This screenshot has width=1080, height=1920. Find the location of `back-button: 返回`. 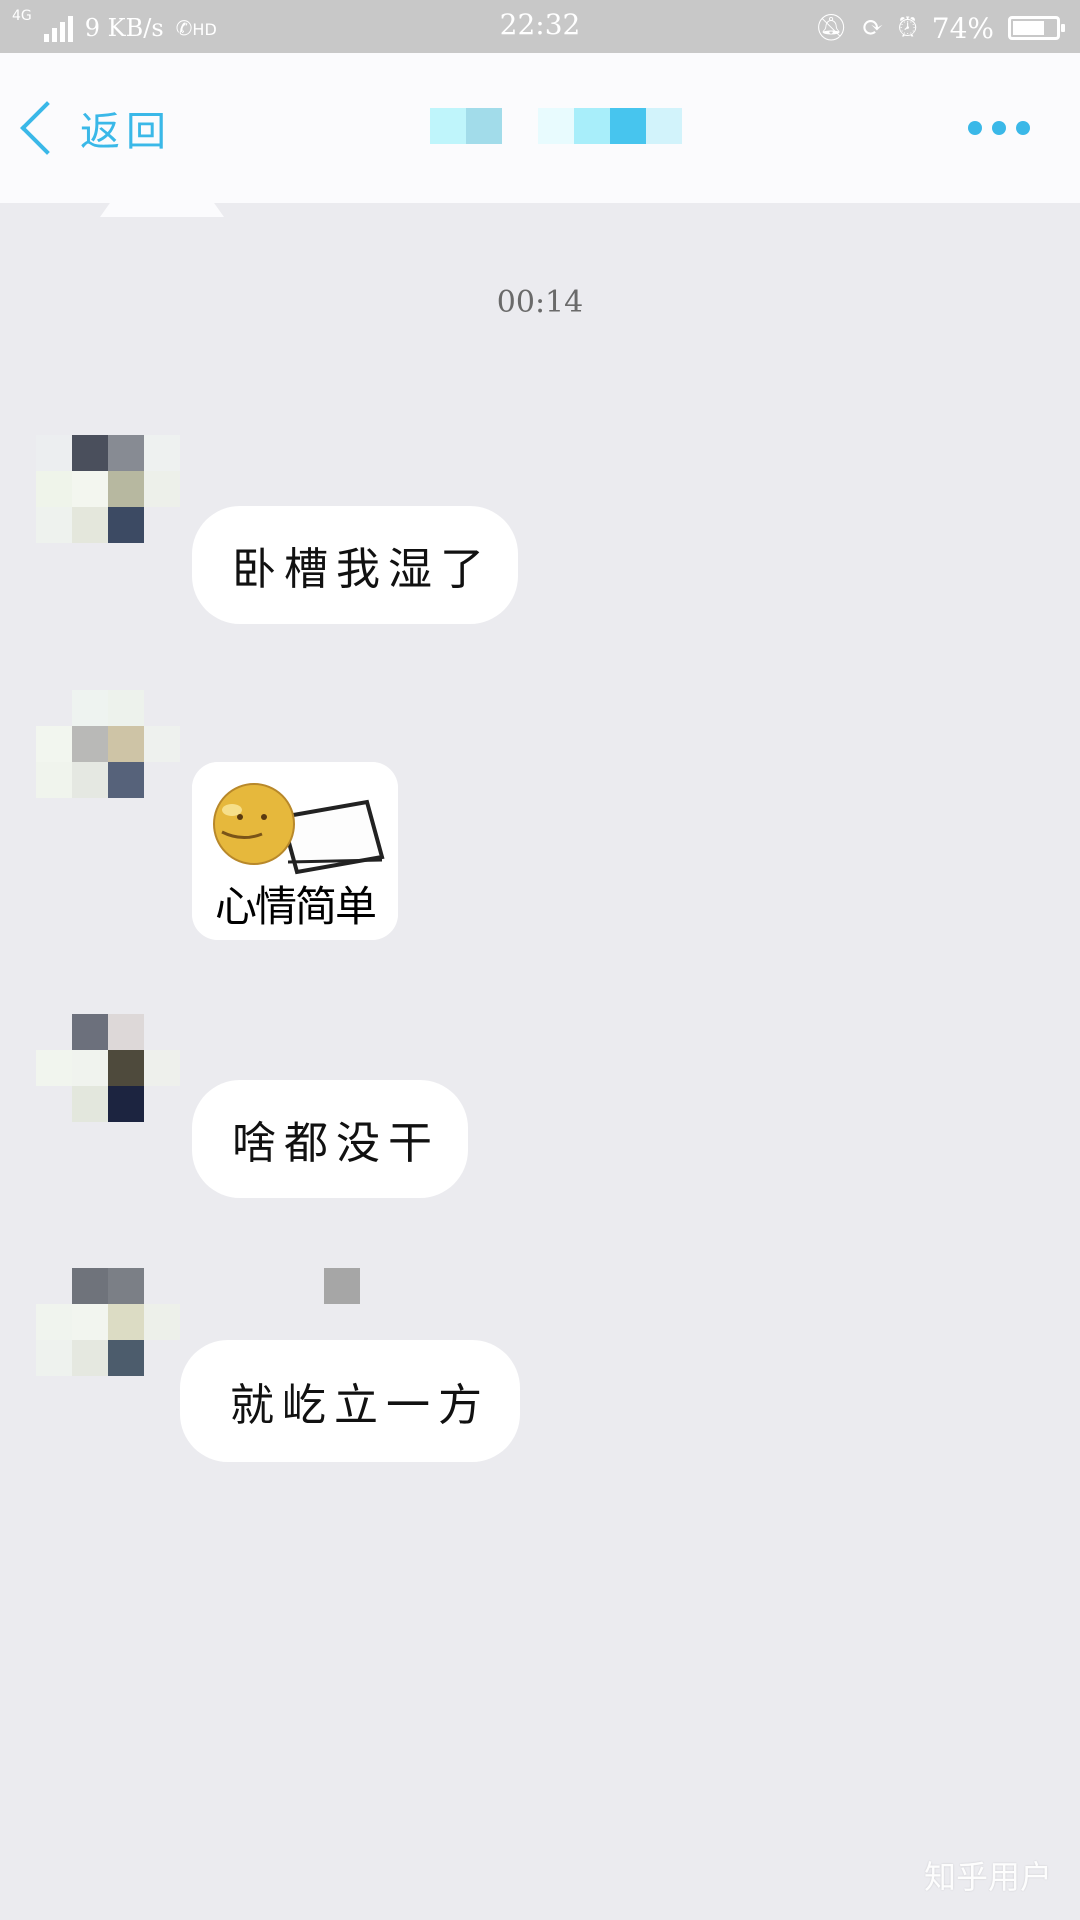

back-button: 返回 is located at coordinates (93, 128).